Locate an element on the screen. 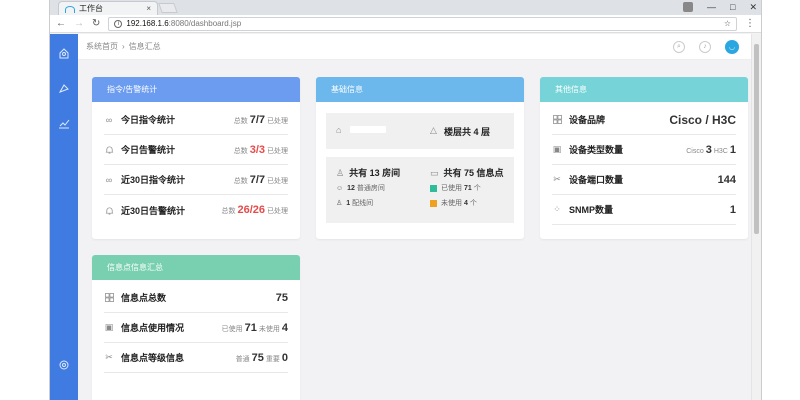  back-arrow-icon: ← is located at coordinates (61, 23).